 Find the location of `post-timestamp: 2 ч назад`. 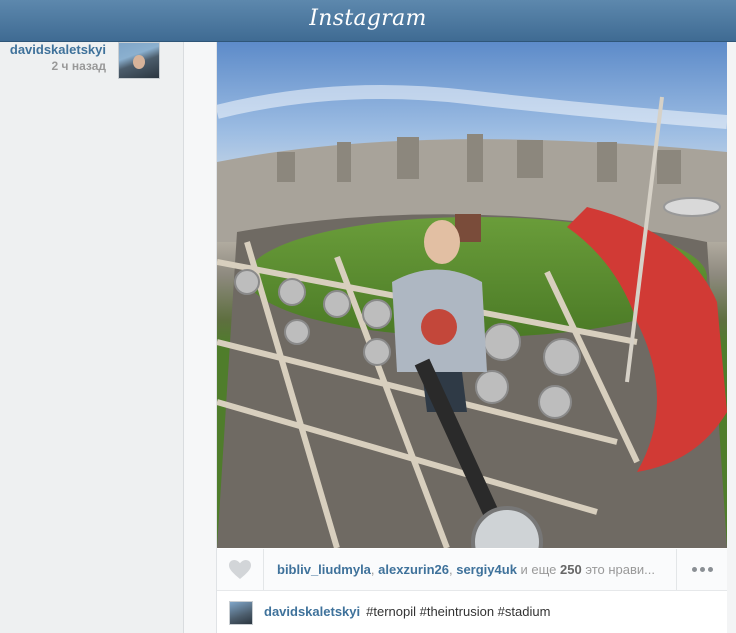

post-timestamp: 2 ч назад is located at coordinates (58, 66).